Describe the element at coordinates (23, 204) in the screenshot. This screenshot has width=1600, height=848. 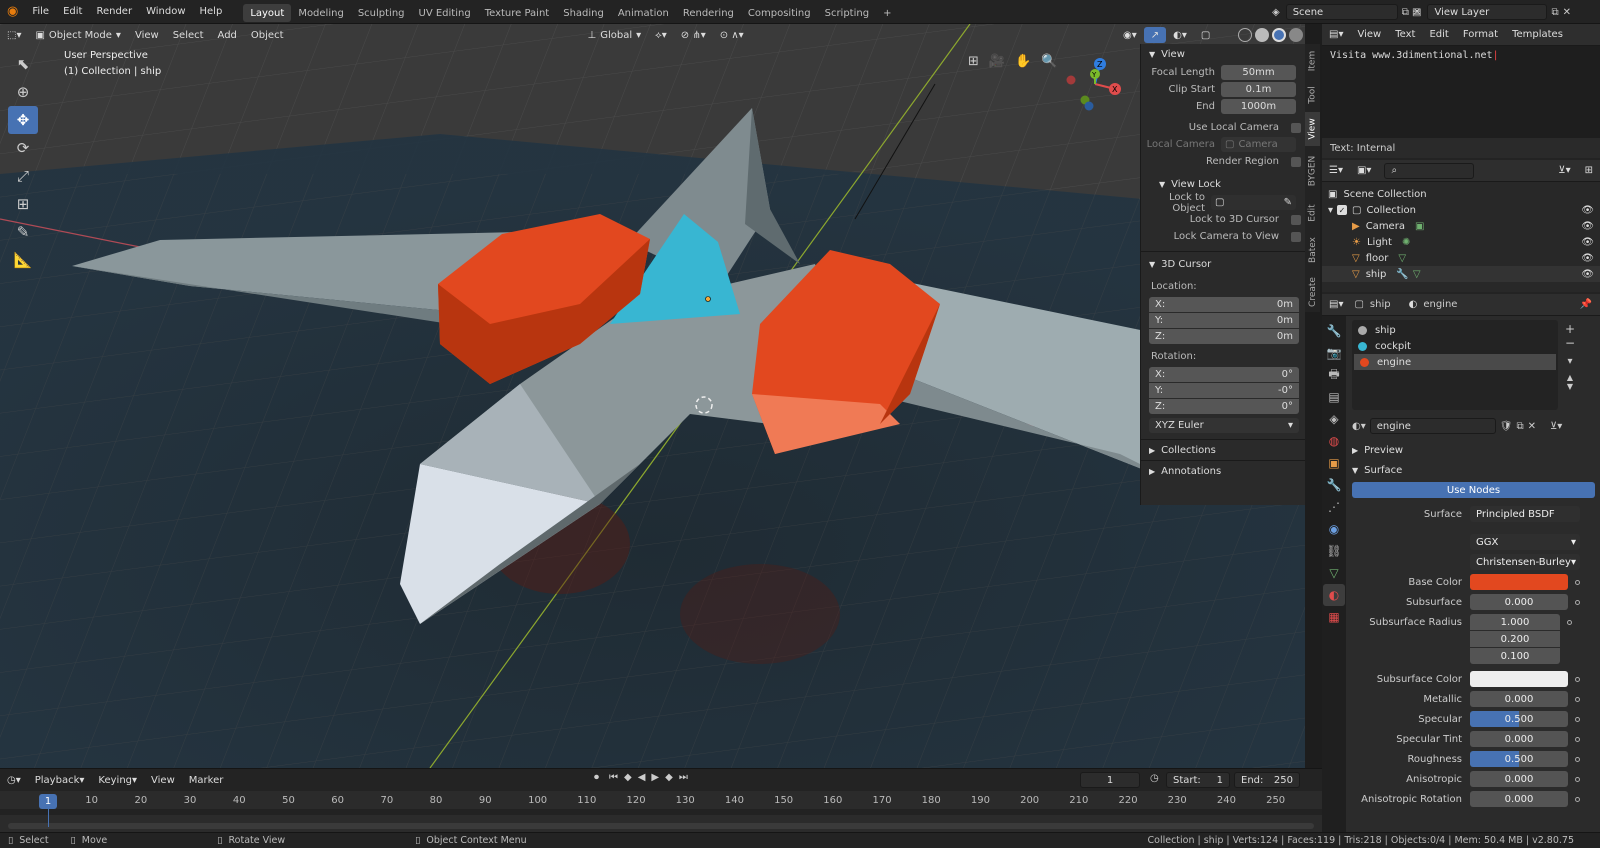
I see `transform-tool-icon: ⊞` at that location.